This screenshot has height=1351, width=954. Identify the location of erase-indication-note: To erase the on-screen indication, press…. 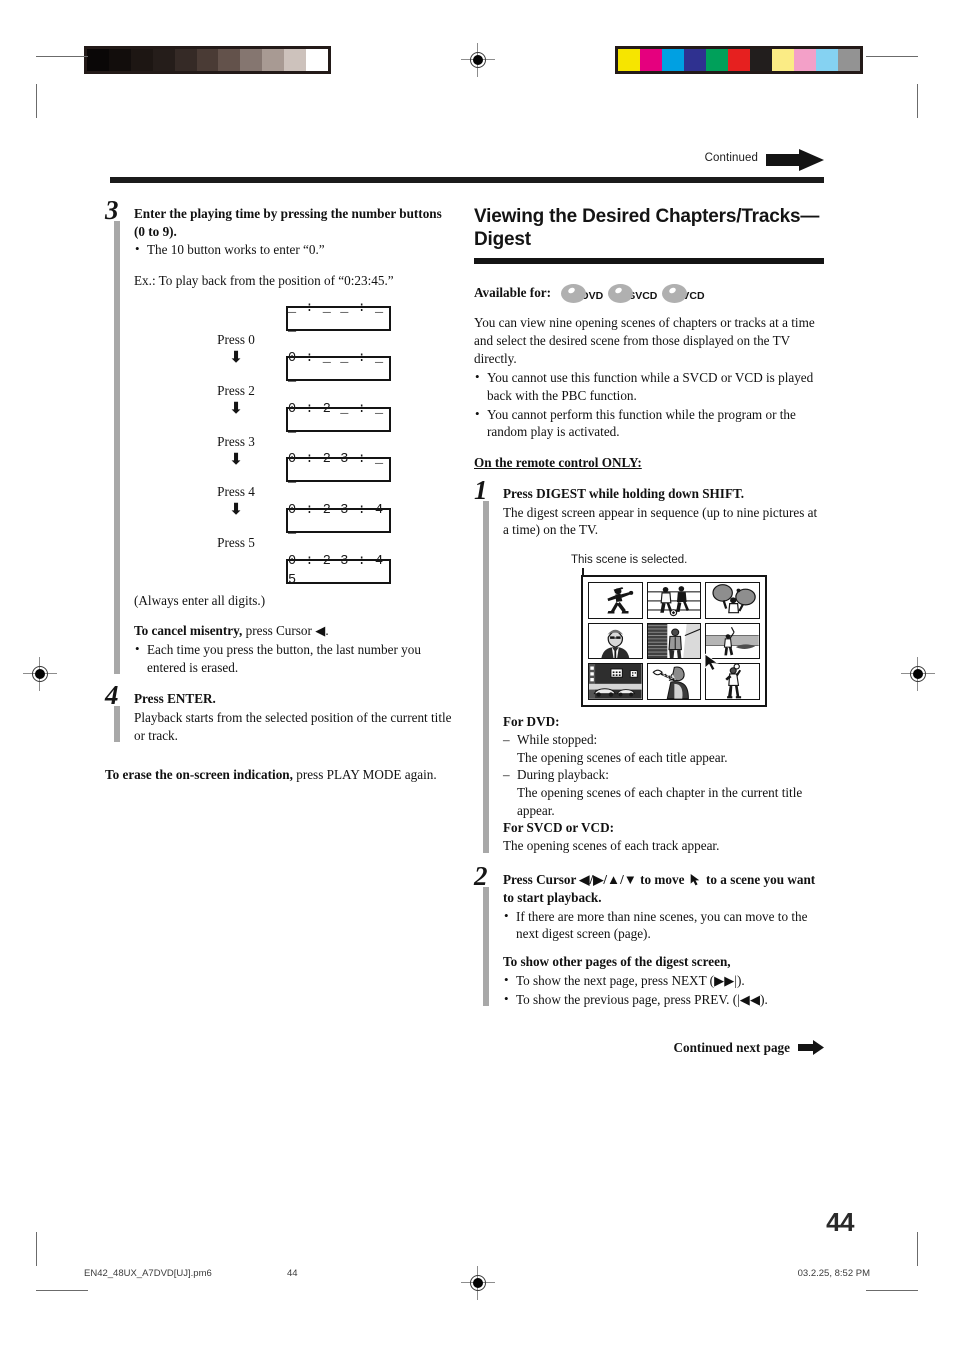
(280, 775).